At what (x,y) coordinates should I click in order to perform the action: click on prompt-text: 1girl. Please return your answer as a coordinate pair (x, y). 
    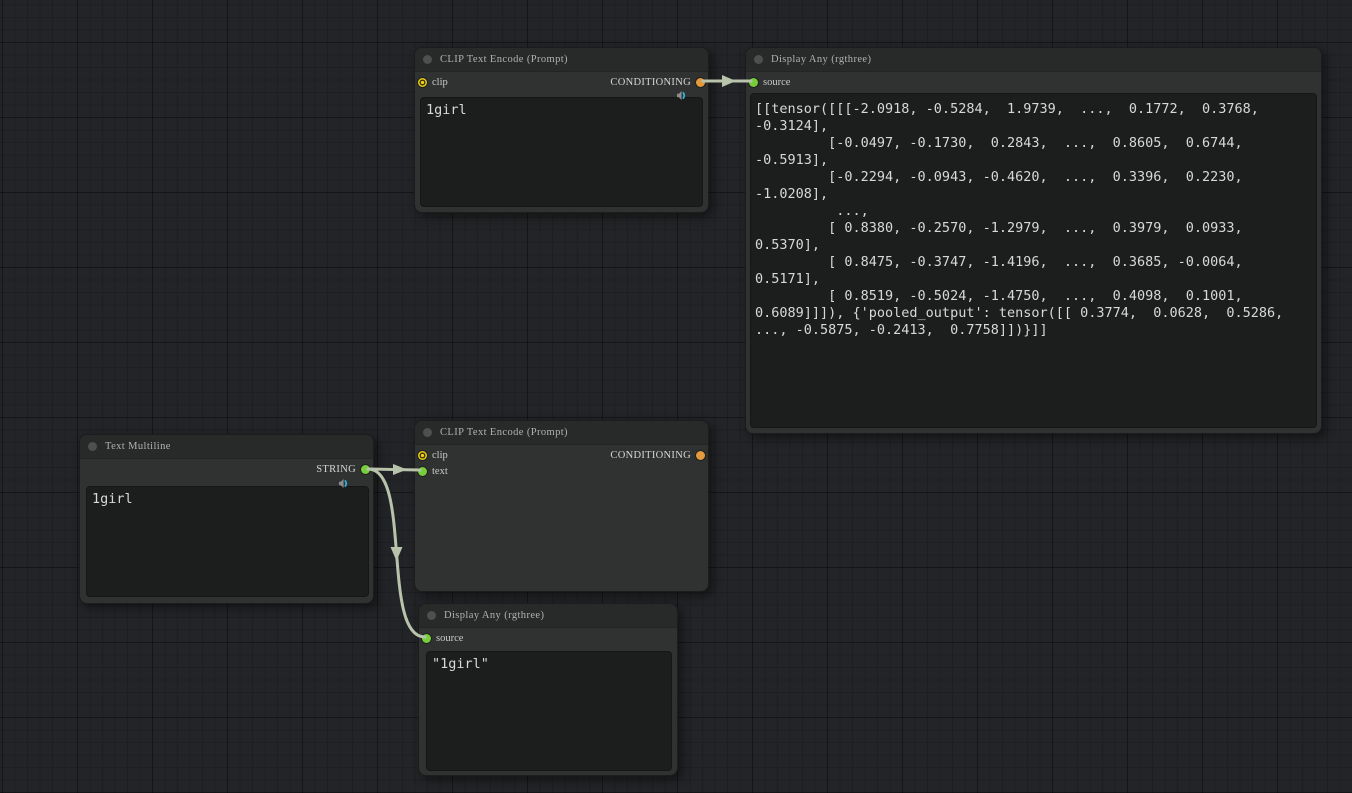
    Looking at the image, I should click on (446, 110).